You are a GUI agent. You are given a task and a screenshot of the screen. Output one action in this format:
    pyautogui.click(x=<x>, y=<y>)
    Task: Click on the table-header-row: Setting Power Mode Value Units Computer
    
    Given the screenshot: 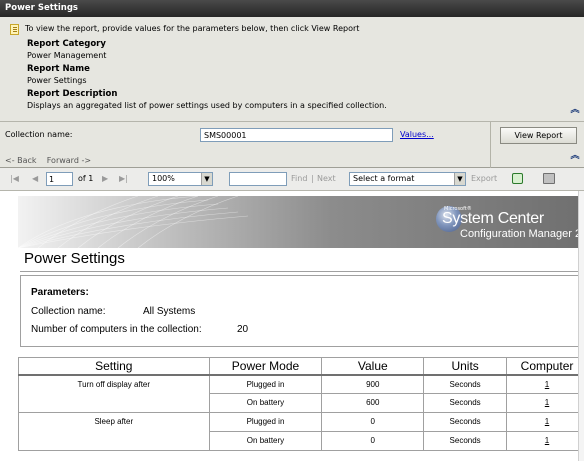 What is the action you would take?
    pyautogui.click(x=301, y=366)
    